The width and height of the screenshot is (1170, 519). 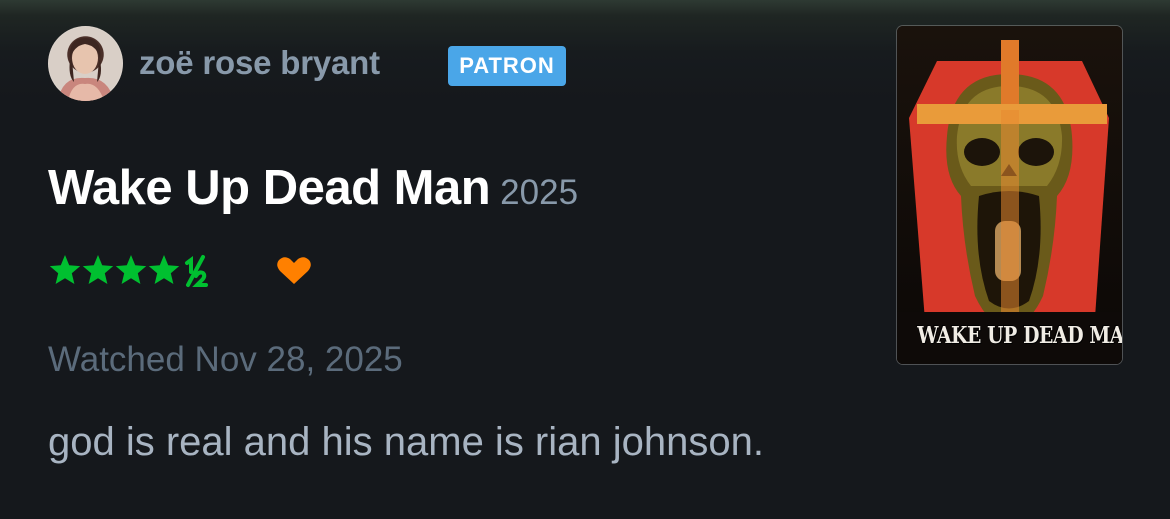 What do you see at coordinates (259, 63) in the screenshot?
I see `username: zoë rose bryant` at bounding box center [259, 63].